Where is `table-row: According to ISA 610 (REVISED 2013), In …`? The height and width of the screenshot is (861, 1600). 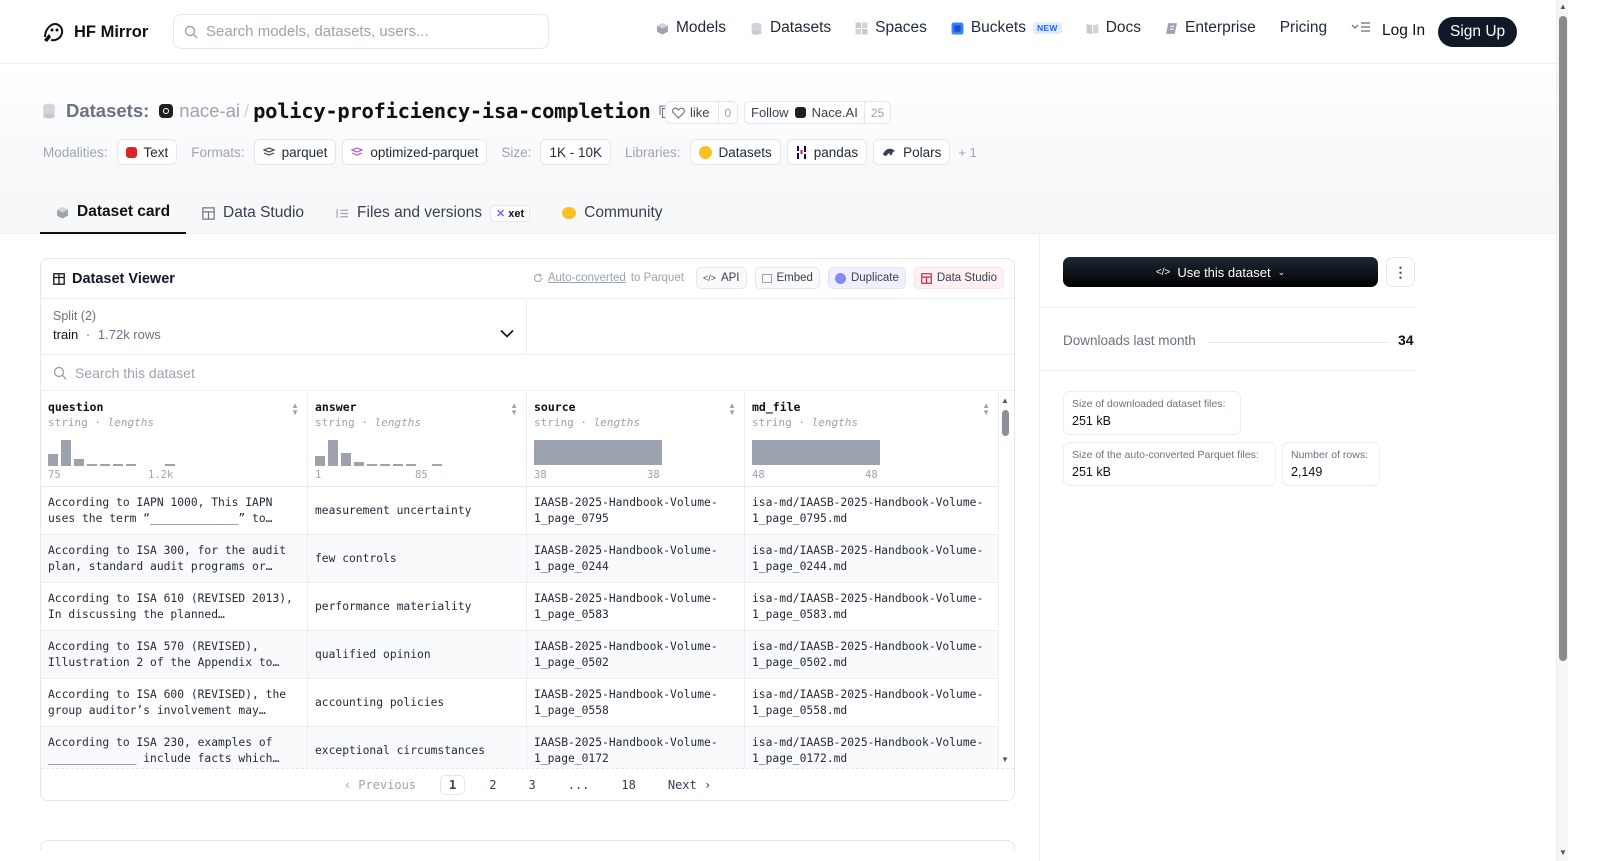
table-row: According to ISA 610 (REVISED 2013), In … is located at coordinates (520, 607).